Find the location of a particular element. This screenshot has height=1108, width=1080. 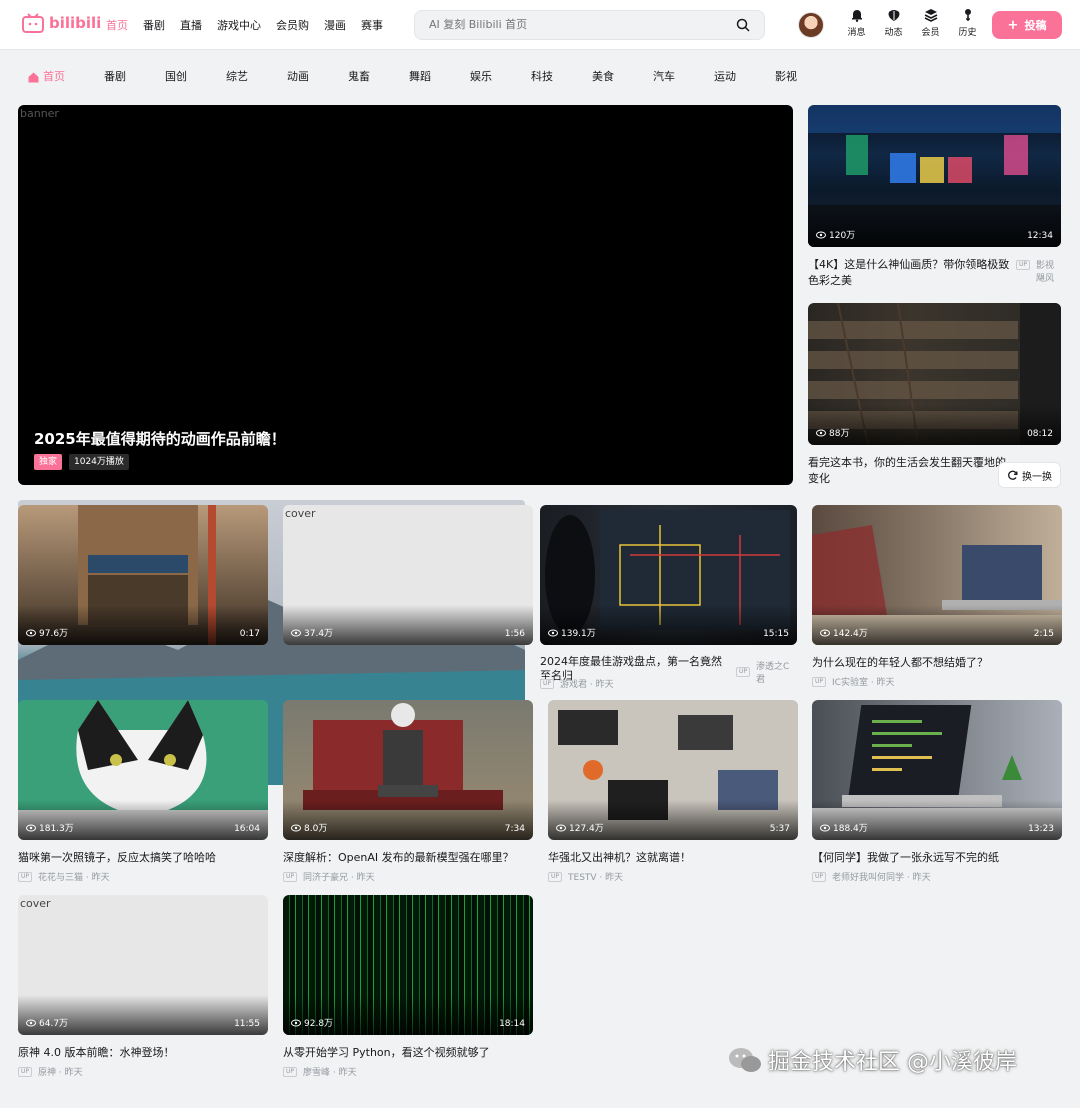

video-meta: UP 廖雪峰 · 昨天 is located at coordinates (408, 1071).